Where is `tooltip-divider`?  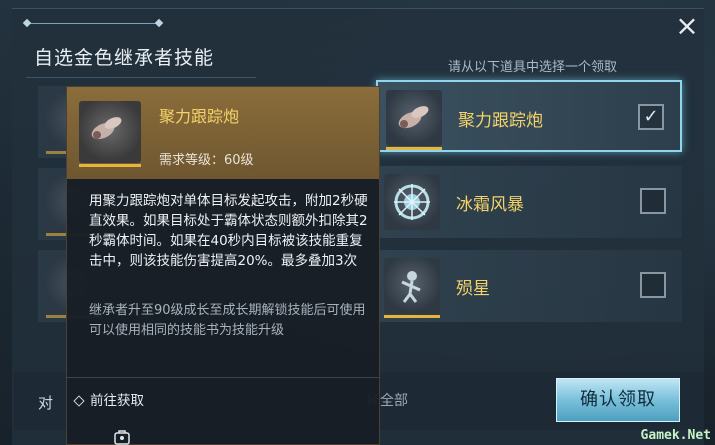
tooltip-divider is located at coordinates (223, 377).